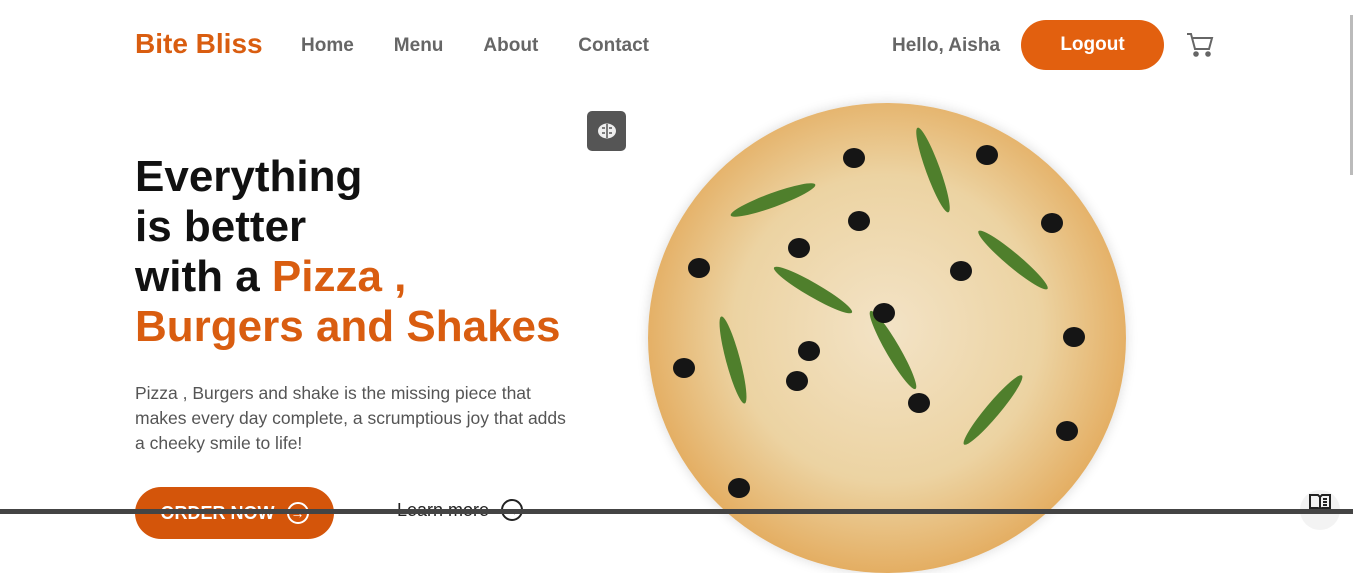 This screenshot has width=1353, height=573. I want to click on heading-line-4: Burgers and Shakes, so click(348, 326).